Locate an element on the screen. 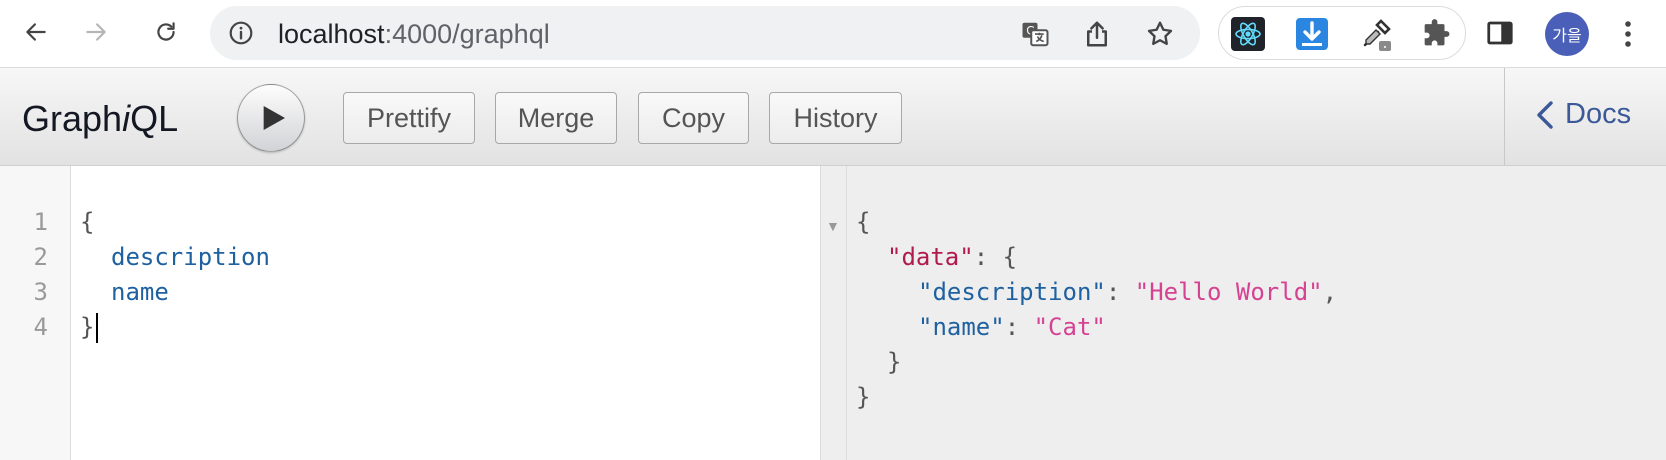 The image size is (1666, 460). result-inner-close: } is located at coordinates (894, 362).